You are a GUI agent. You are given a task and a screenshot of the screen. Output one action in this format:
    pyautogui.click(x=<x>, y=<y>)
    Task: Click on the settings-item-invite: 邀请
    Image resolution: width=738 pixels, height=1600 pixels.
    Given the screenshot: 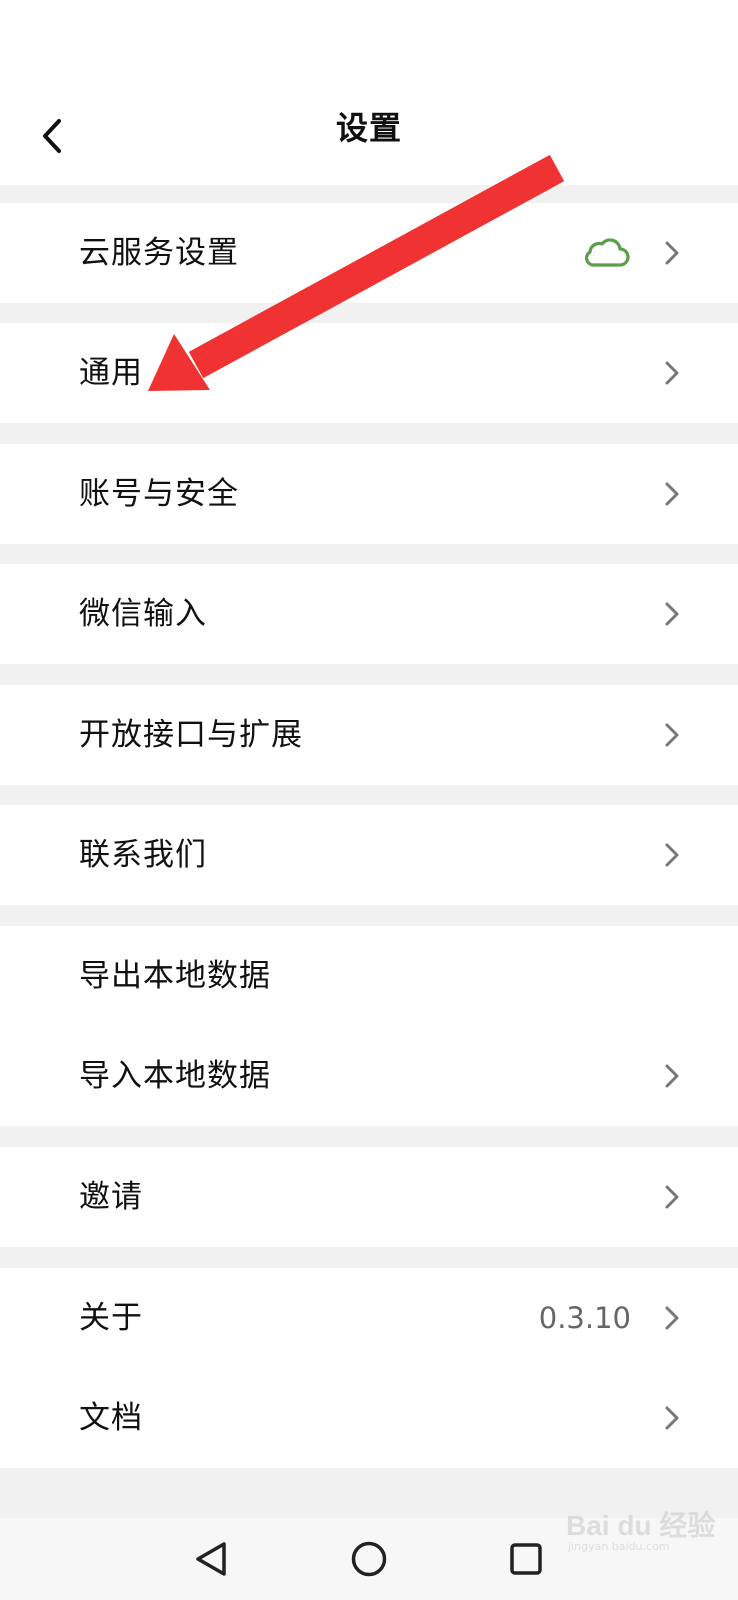 What is the action you would take?
    pyautogui.click(x=369, y=1197)
    